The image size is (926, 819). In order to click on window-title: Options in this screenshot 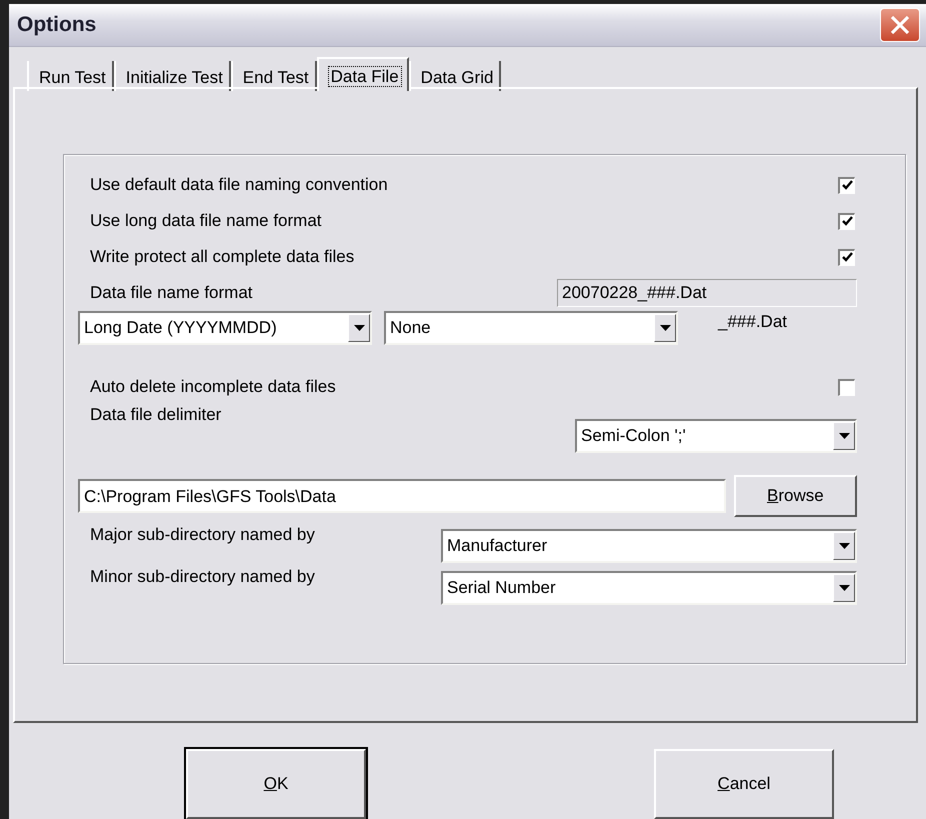, I will do `click(56, 25)`.